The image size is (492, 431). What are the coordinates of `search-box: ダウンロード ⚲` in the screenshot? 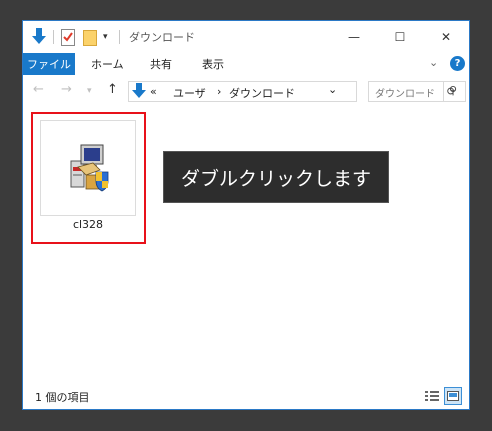 It's located at (417, 91).